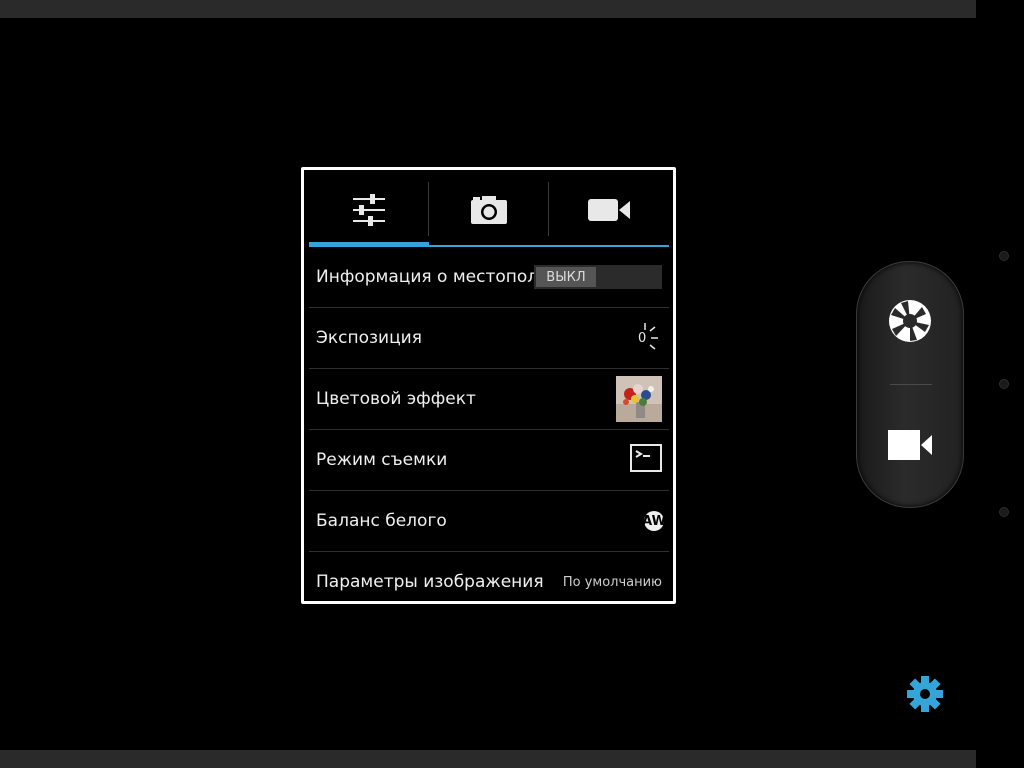 The width and height of the screenshot is (1024, 768). I want to click on tab-general-settings, so click(369, 211).